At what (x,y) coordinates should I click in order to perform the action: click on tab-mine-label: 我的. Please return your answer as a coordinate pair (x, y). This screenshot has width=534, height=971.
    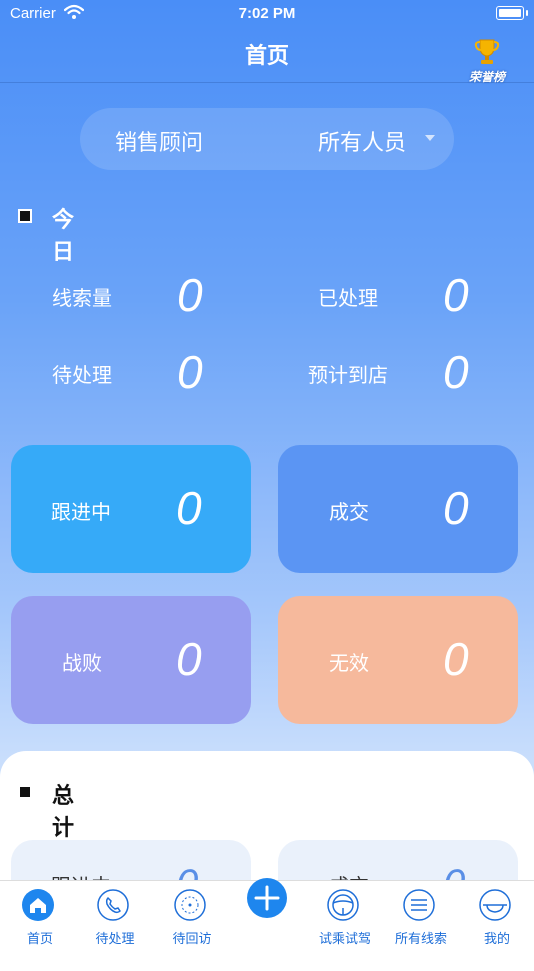
    Looking at the image, I should click on (496, 939).